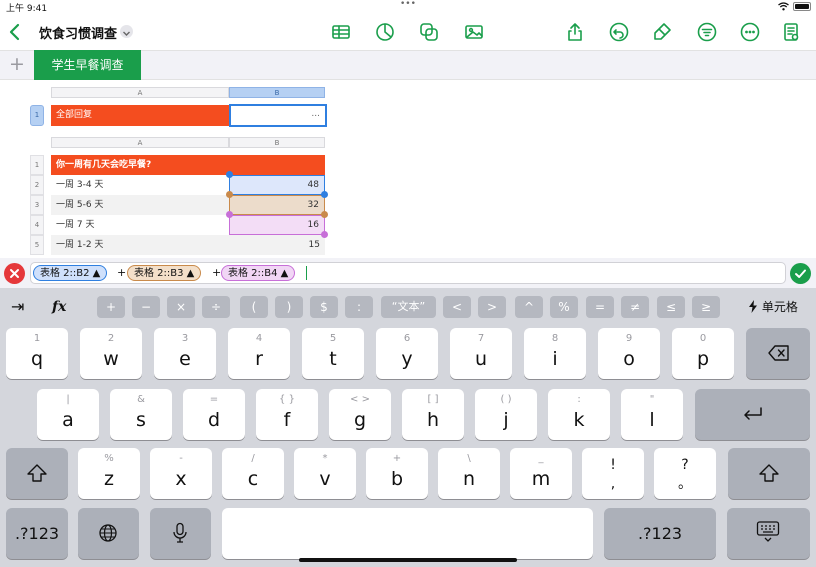 The height and width of the screenshot is (567, 816). What do you see at coordinates (181, 473) in the screenshot?
I see `key-x: -x` at bounding box center [181, 473].